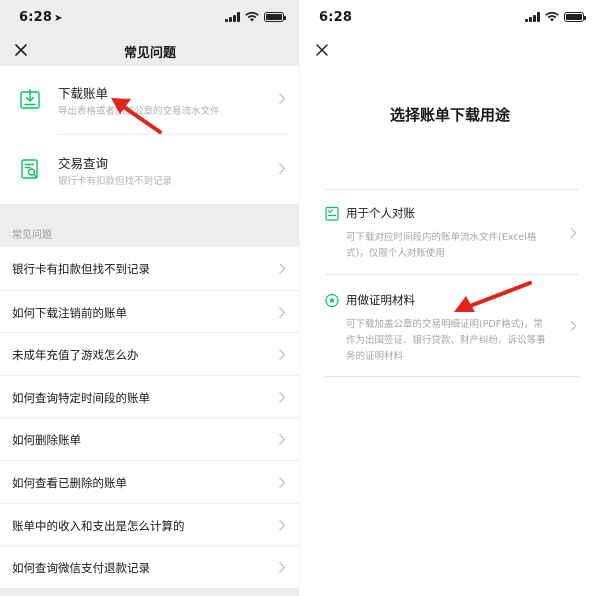 This screenshot has height=596, width=600. What do you see at coordinates (149, 53) in the screenshot?
I see `page-title: 常见问题` at bounding box center [149, 53].